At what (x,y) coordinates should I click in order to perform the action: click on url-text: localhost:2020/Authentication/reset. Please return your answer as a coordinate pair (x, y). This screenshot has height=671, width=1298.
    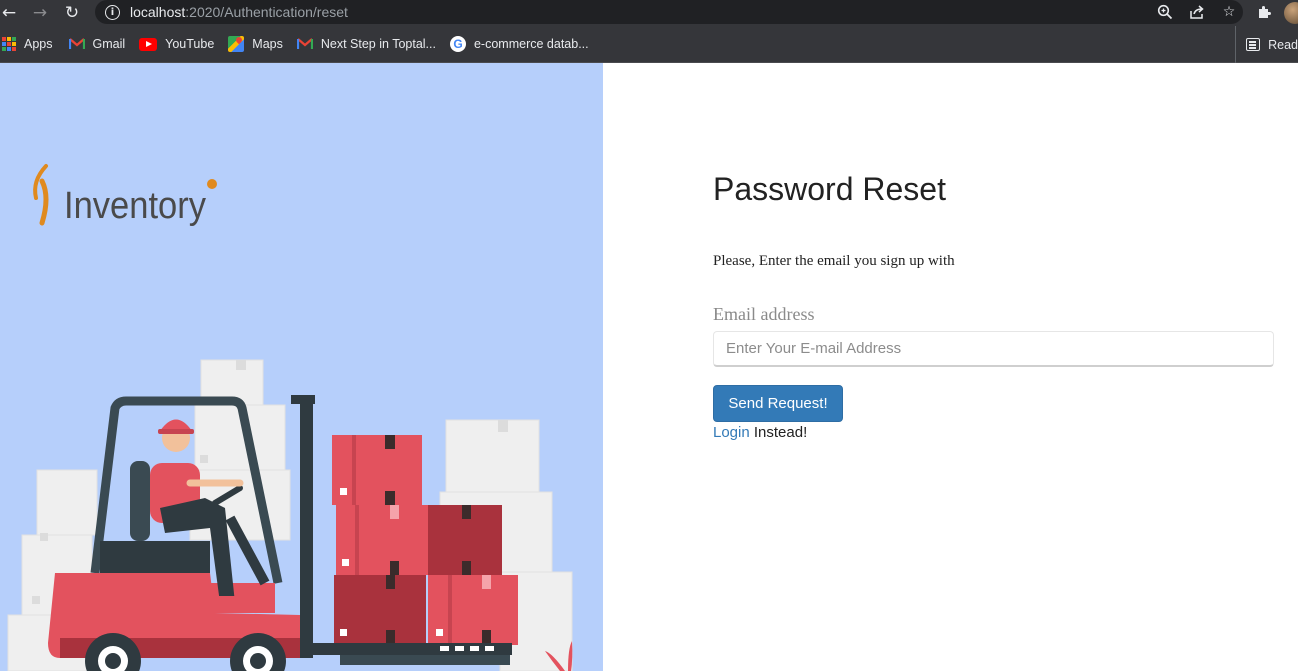
    Looking at the image, I should click on (239, 12).